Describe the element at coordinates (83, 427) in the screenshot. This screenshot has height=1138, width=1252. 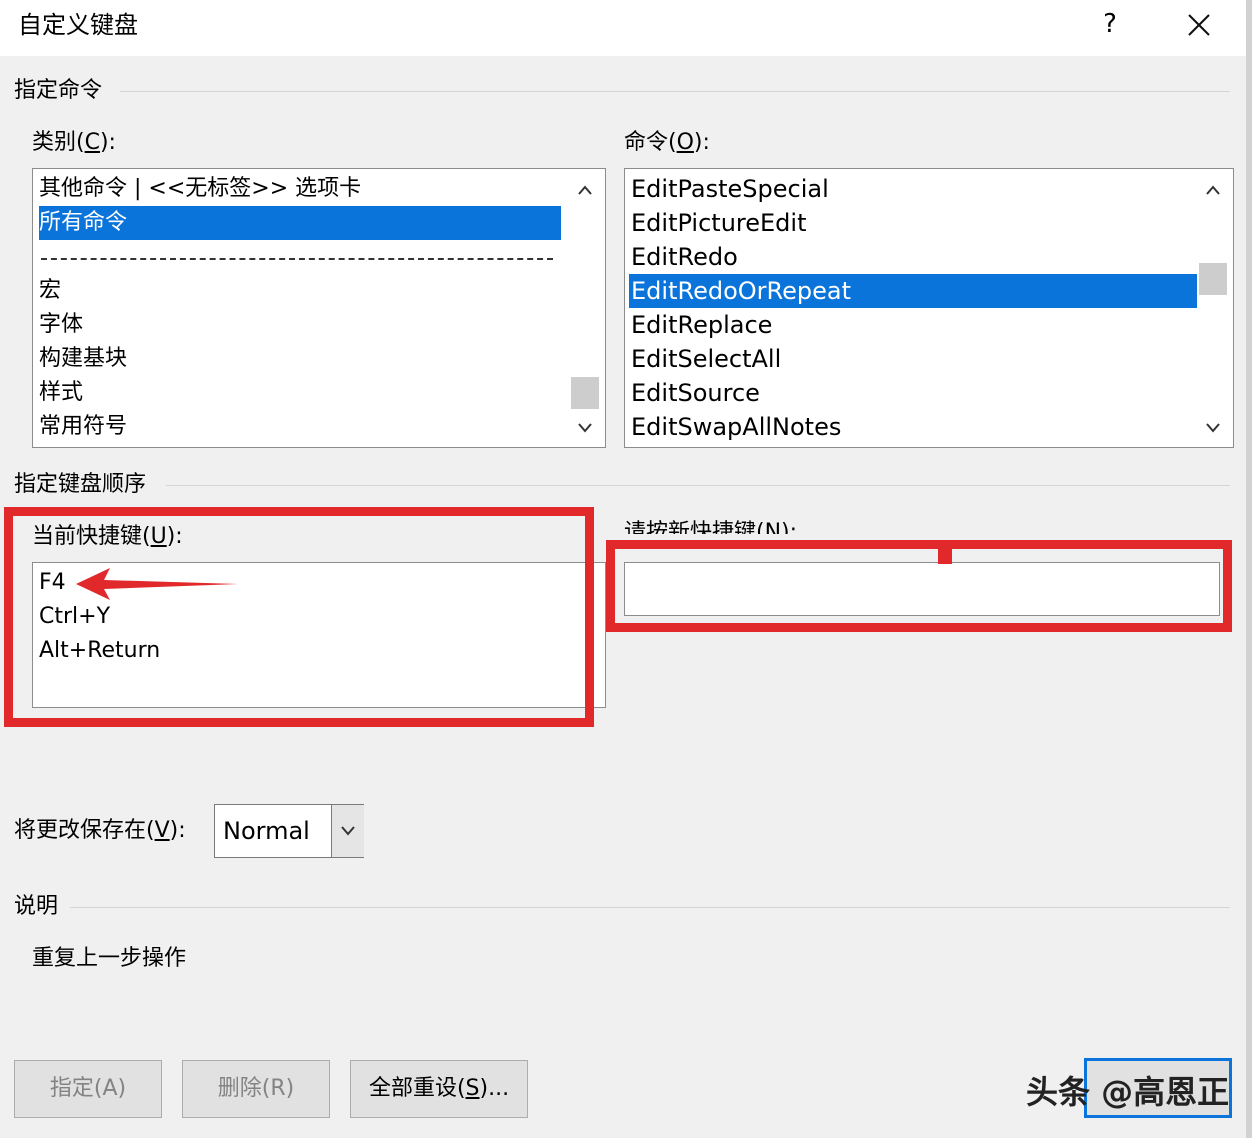
I see `list-item: 常用符号` at that location.